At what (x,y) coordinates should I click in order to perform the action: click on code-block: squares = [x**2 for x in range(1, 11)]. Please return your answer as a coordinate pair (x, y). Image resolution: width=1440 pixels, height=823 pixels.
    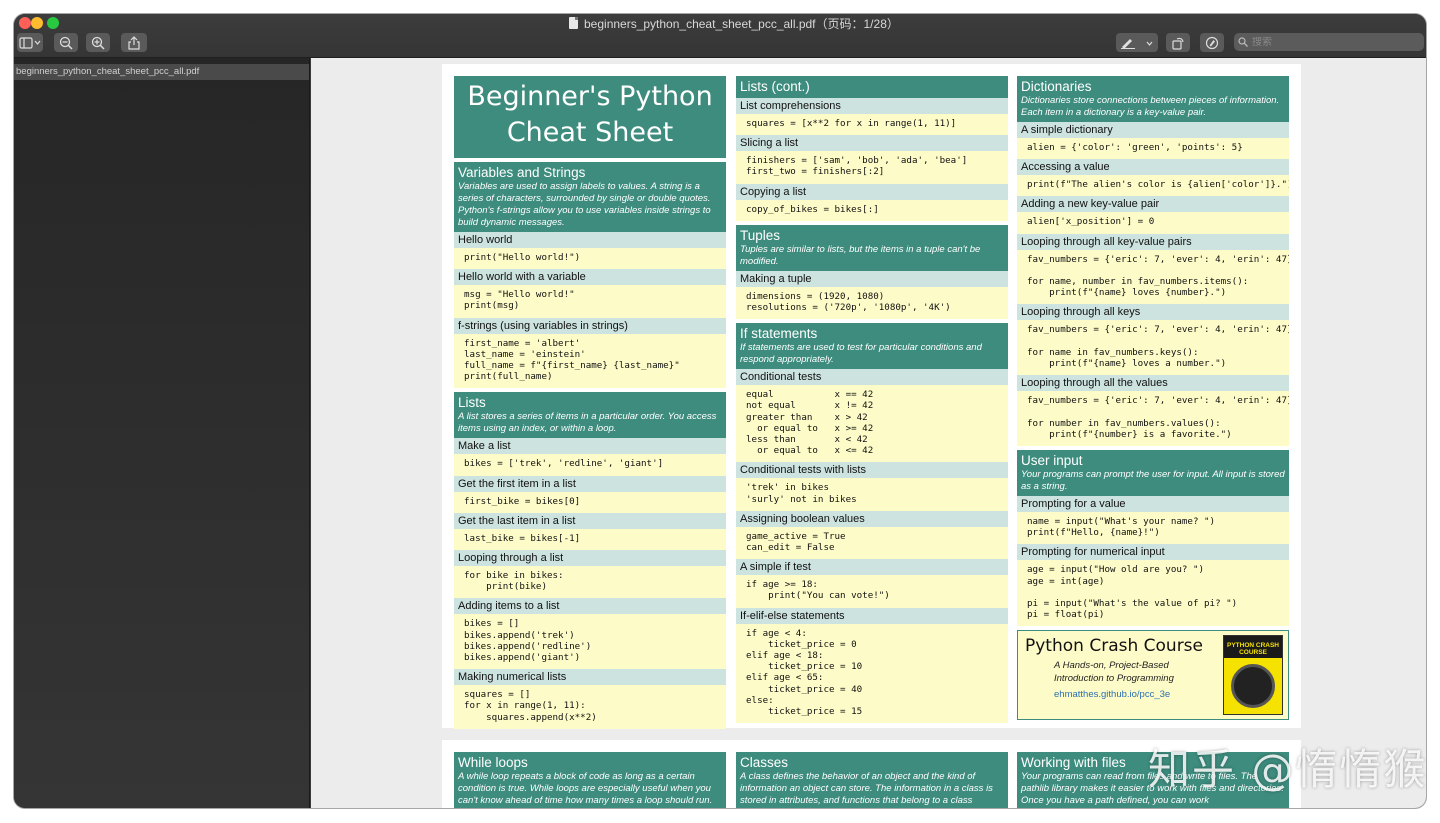
    Looking at the image, I should click on (872, 125).